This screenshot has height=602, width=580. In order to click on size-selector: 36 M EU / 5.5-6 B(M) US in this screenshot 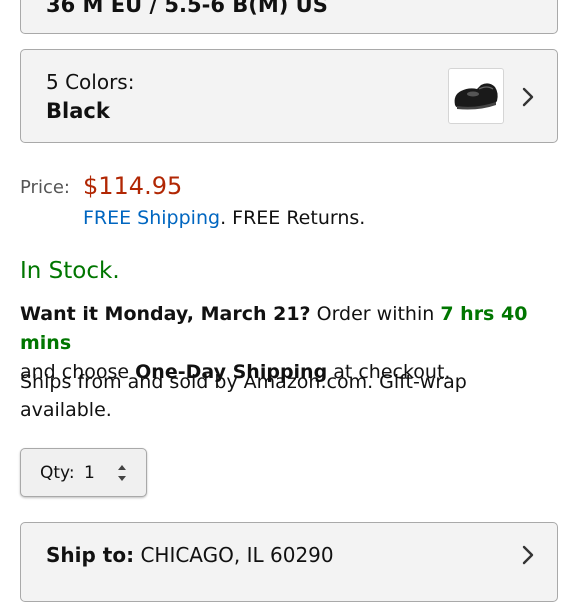, I will do `click(289, 17)`.